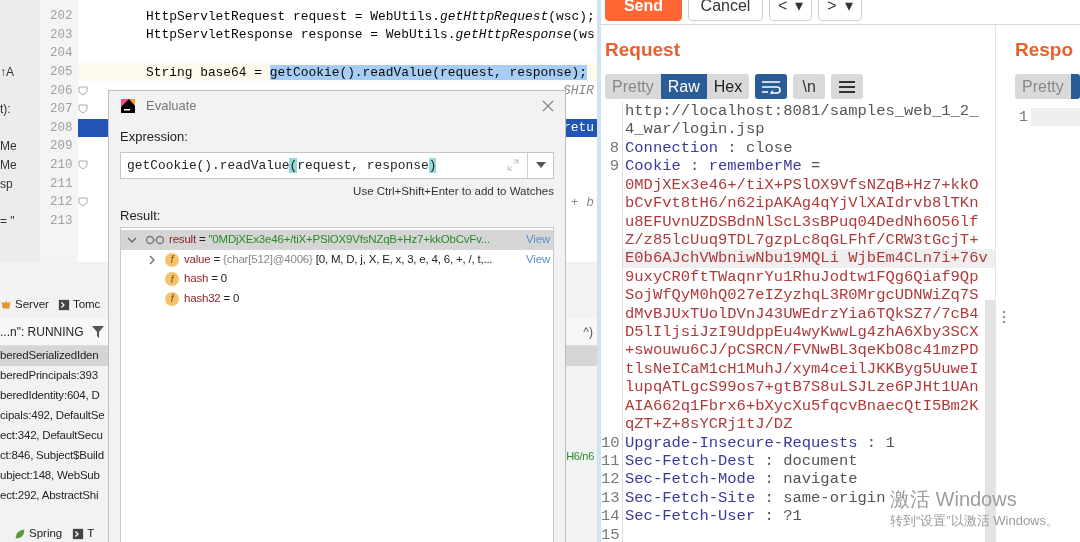 Image resolution: width=1080 pixels, height=542 pixels. Describe the element at coordinates (840, 10) in the screenshot. I see `history-button: > ▾` at that location.